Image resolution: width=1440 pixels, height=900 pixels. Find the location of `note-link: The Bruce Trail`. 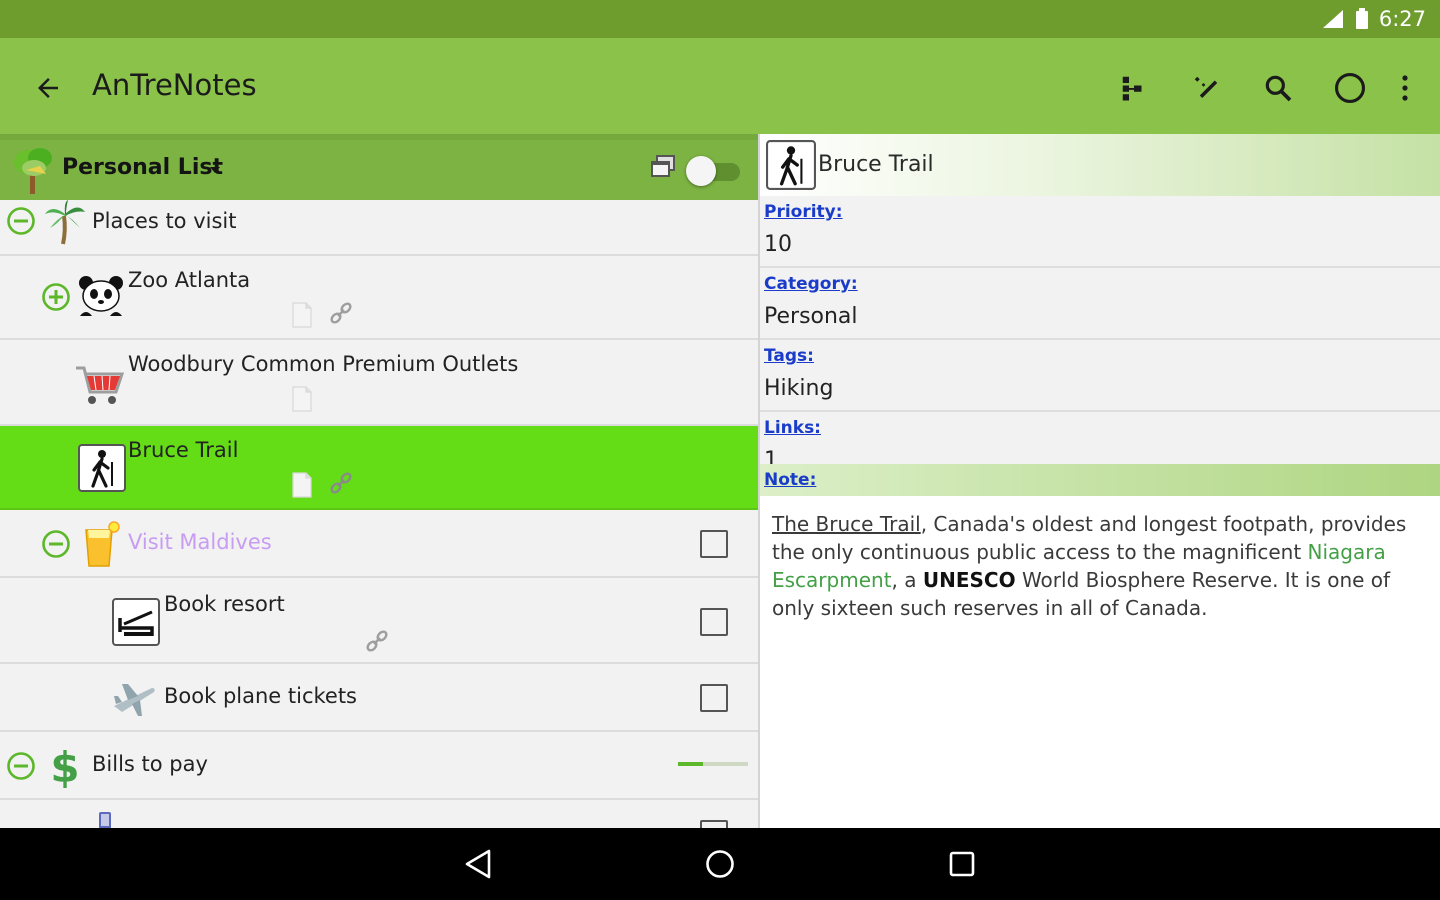

note-link: The Bruce Trail is located at coordinates (846, 524).